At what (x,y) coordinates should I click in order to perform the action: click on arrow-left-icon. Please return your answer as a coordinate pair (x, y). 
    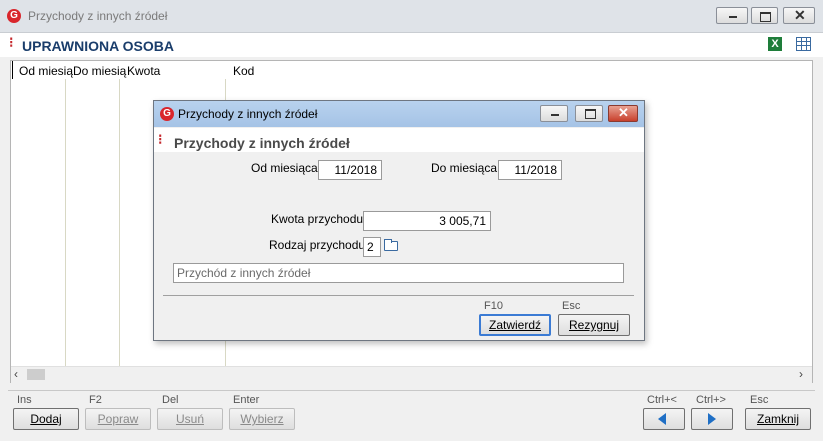
    Looking at the image, I should click on (662, 419).